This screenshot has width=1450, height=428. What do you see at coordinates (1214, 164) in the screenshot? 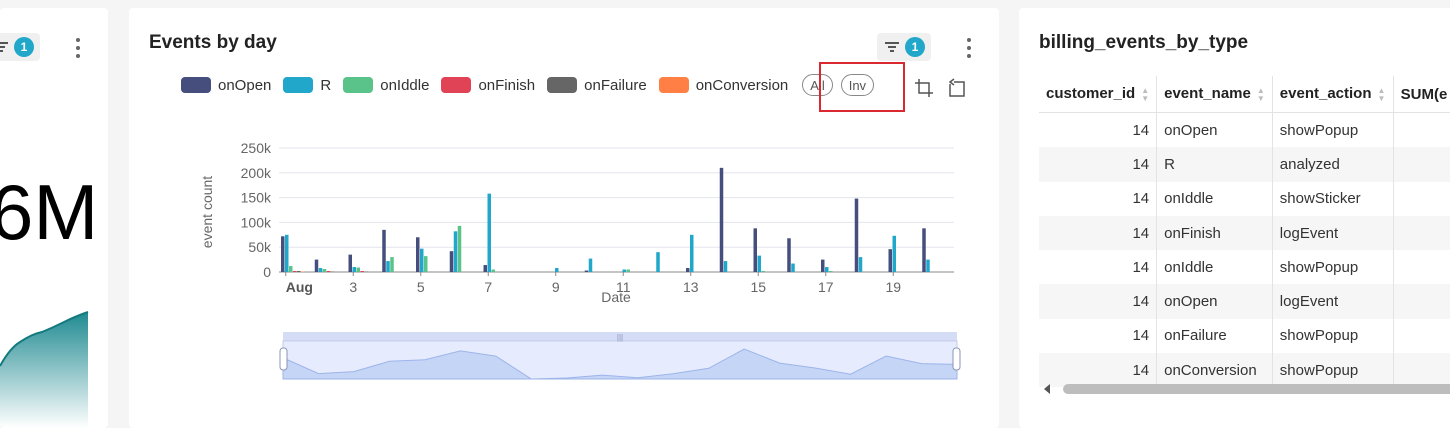
I see `cell-event-name: R` at bounding box center [1214, 164].